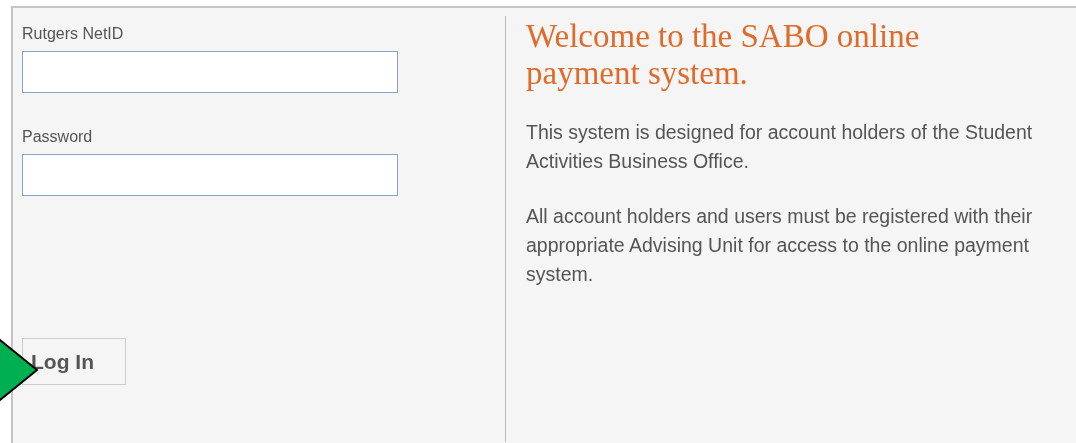  What do you see at coordinates (780, 245) in the screenshot?
I see `info-paragraph: All account holders and users must be registered with their appropriate Advising Unit for access to the online payment system.` at bounding box center [780, 245].